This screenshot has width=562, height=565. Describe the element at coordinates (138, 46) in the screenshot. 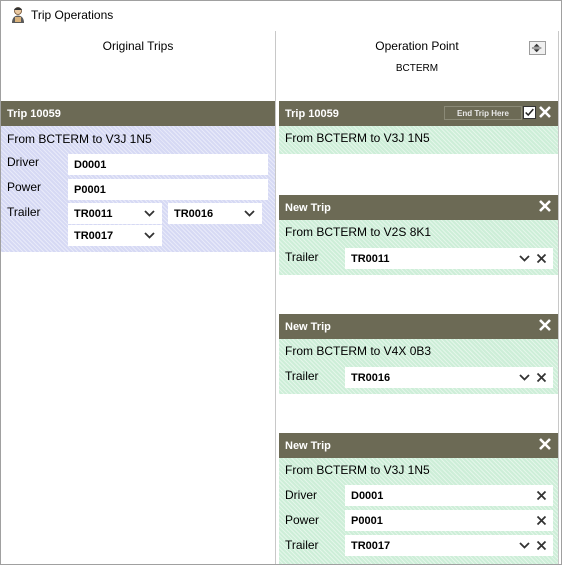

I see `original-trips-heading: Original Trips` at that location.